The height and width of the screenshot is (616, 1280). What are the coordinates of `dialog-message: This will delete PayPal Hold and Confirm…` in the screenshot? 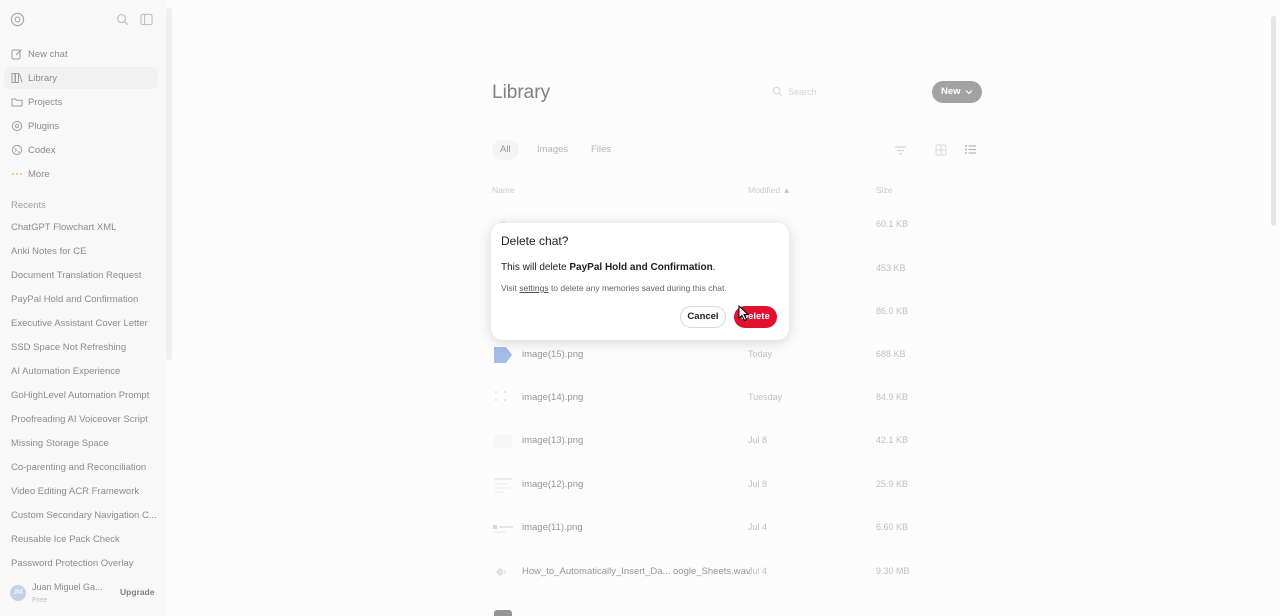 It's located at (608, 267).